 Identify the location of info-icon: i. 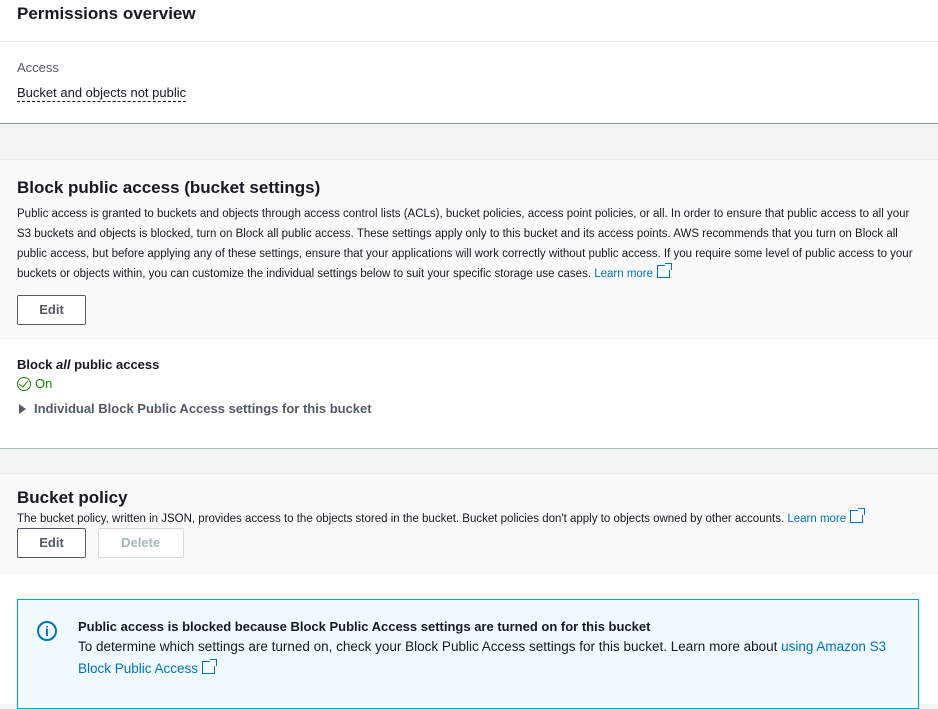
(47, 631).